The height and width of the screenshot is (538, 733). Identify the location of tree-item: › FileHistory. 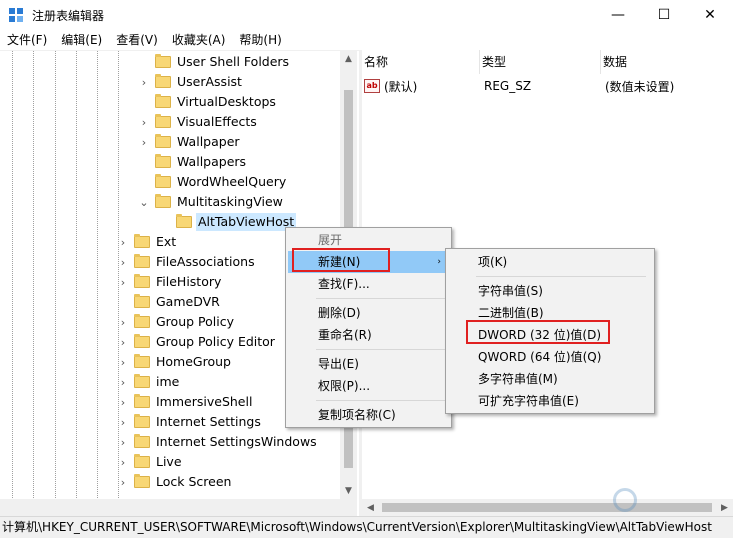
(170, 282).